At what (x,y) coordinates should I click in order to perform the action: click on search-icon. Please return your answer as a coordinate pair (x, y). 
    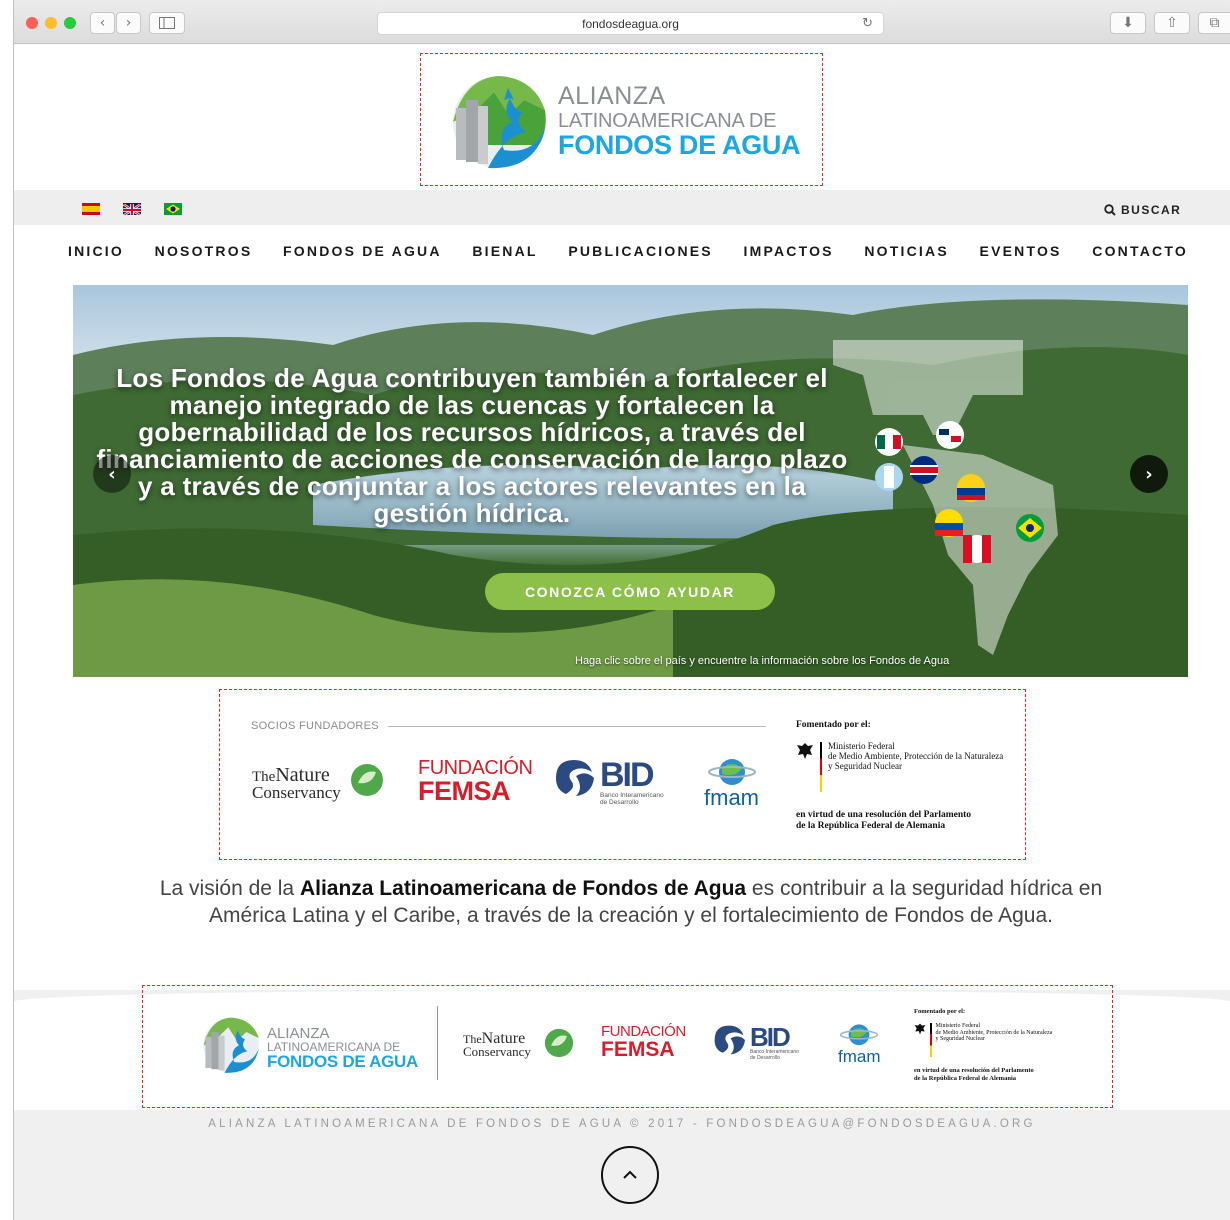
    Looking at the image, I should click on (1110, 210).